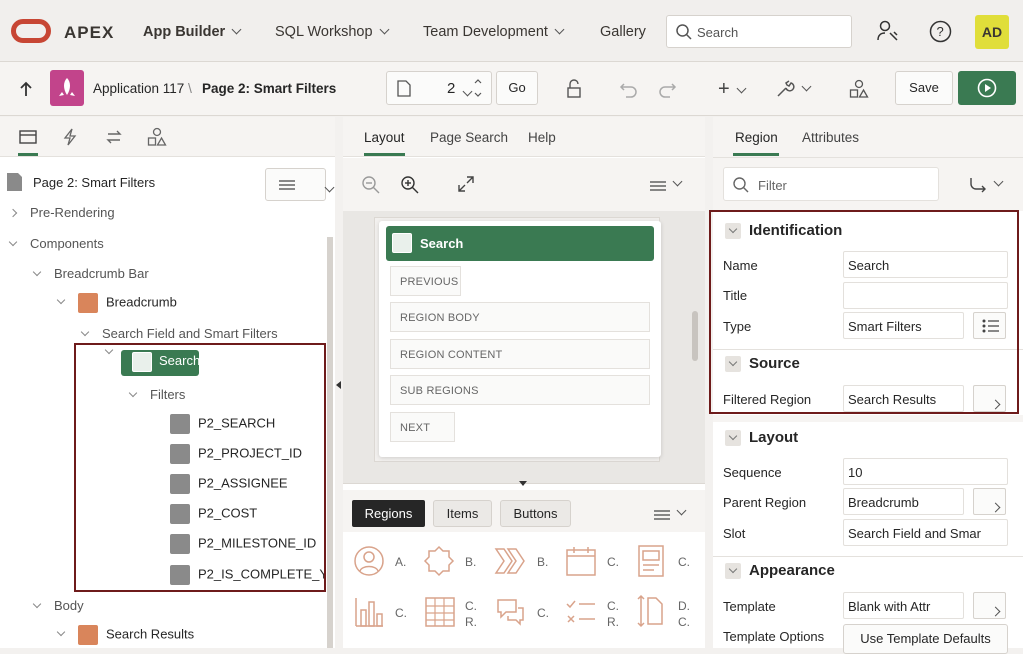 The width and height of the screenshot is (1023, 654). Describe the element at coordinates (543, 562) in the screenshot. I see `gallery-label: B.` at that location.